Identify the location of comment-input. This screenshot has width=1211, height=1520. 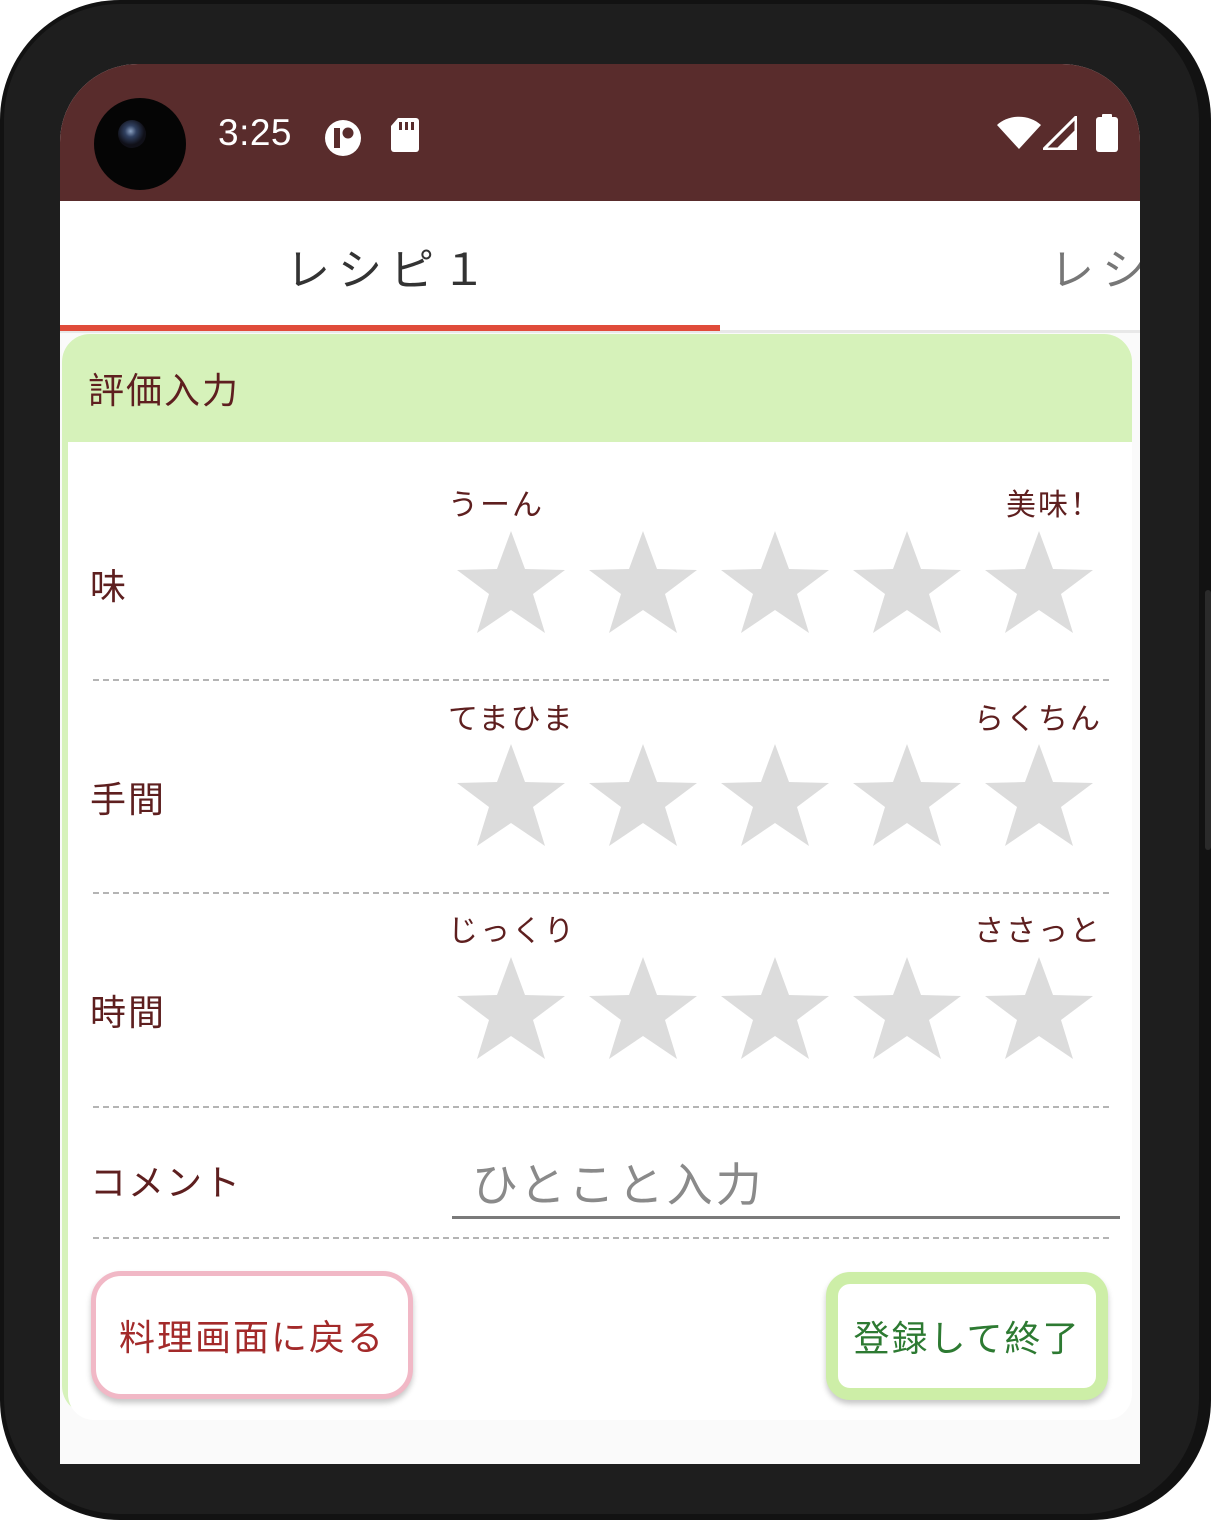
(786, 1186).